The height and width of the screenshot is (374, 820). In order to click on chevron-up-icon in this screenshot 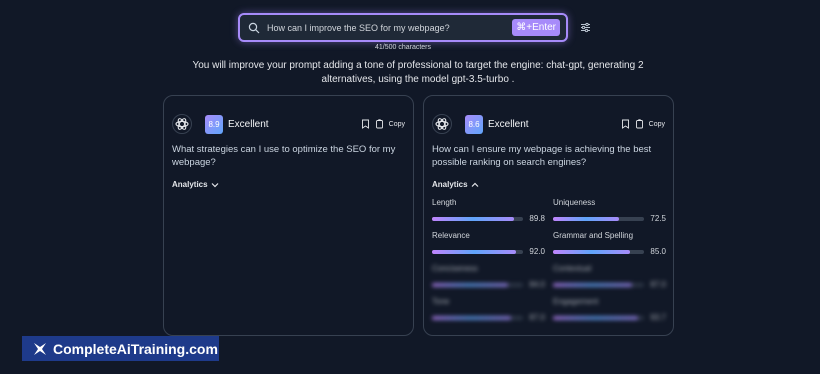, I will do `click(475, 184)`.